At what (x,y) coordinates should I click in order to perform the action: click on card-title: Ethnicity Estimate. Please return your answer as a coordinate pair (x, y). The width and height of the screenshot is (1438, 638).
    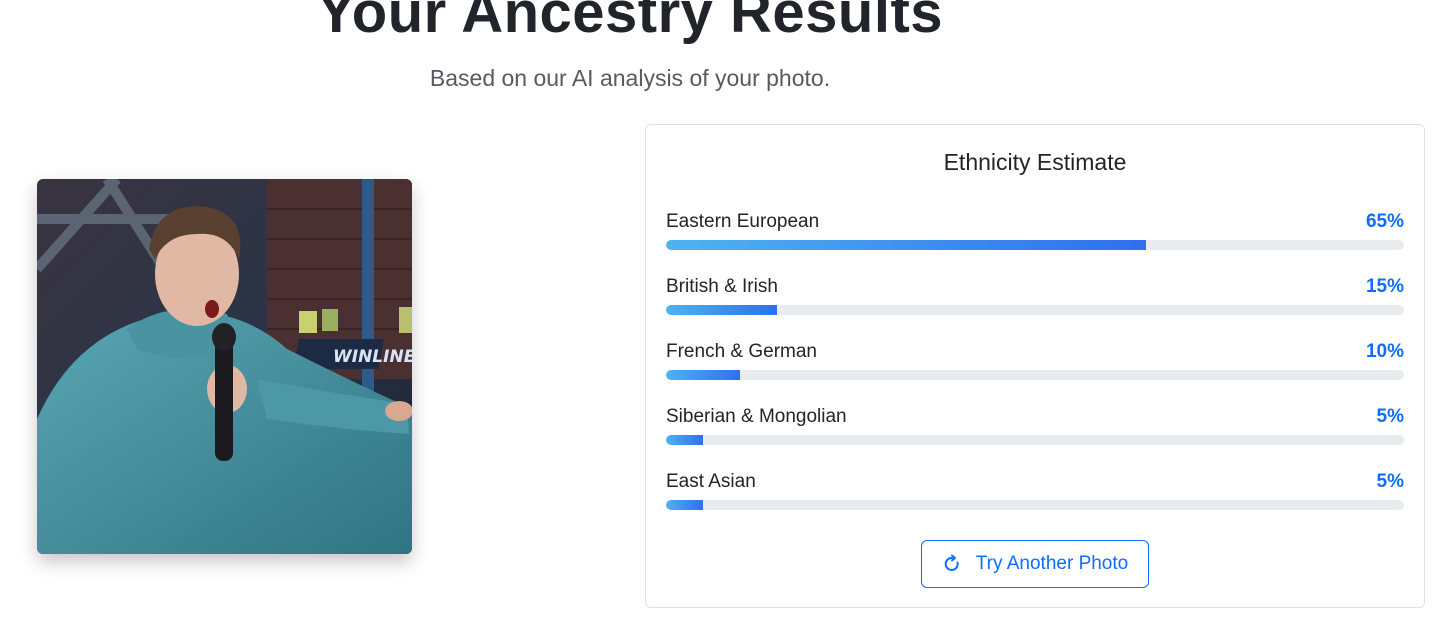
    Looking at the image, I should click on (1035, 162).